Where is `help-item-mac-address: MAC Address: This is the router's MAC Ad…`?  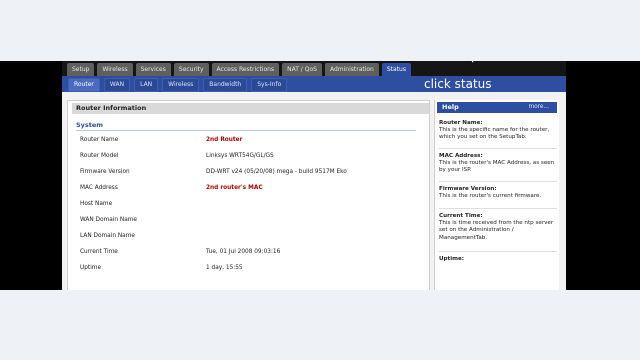
help-item-mac-address: MAC Address: This is the router's MAC Ad… is located at coordinates (498, 164).